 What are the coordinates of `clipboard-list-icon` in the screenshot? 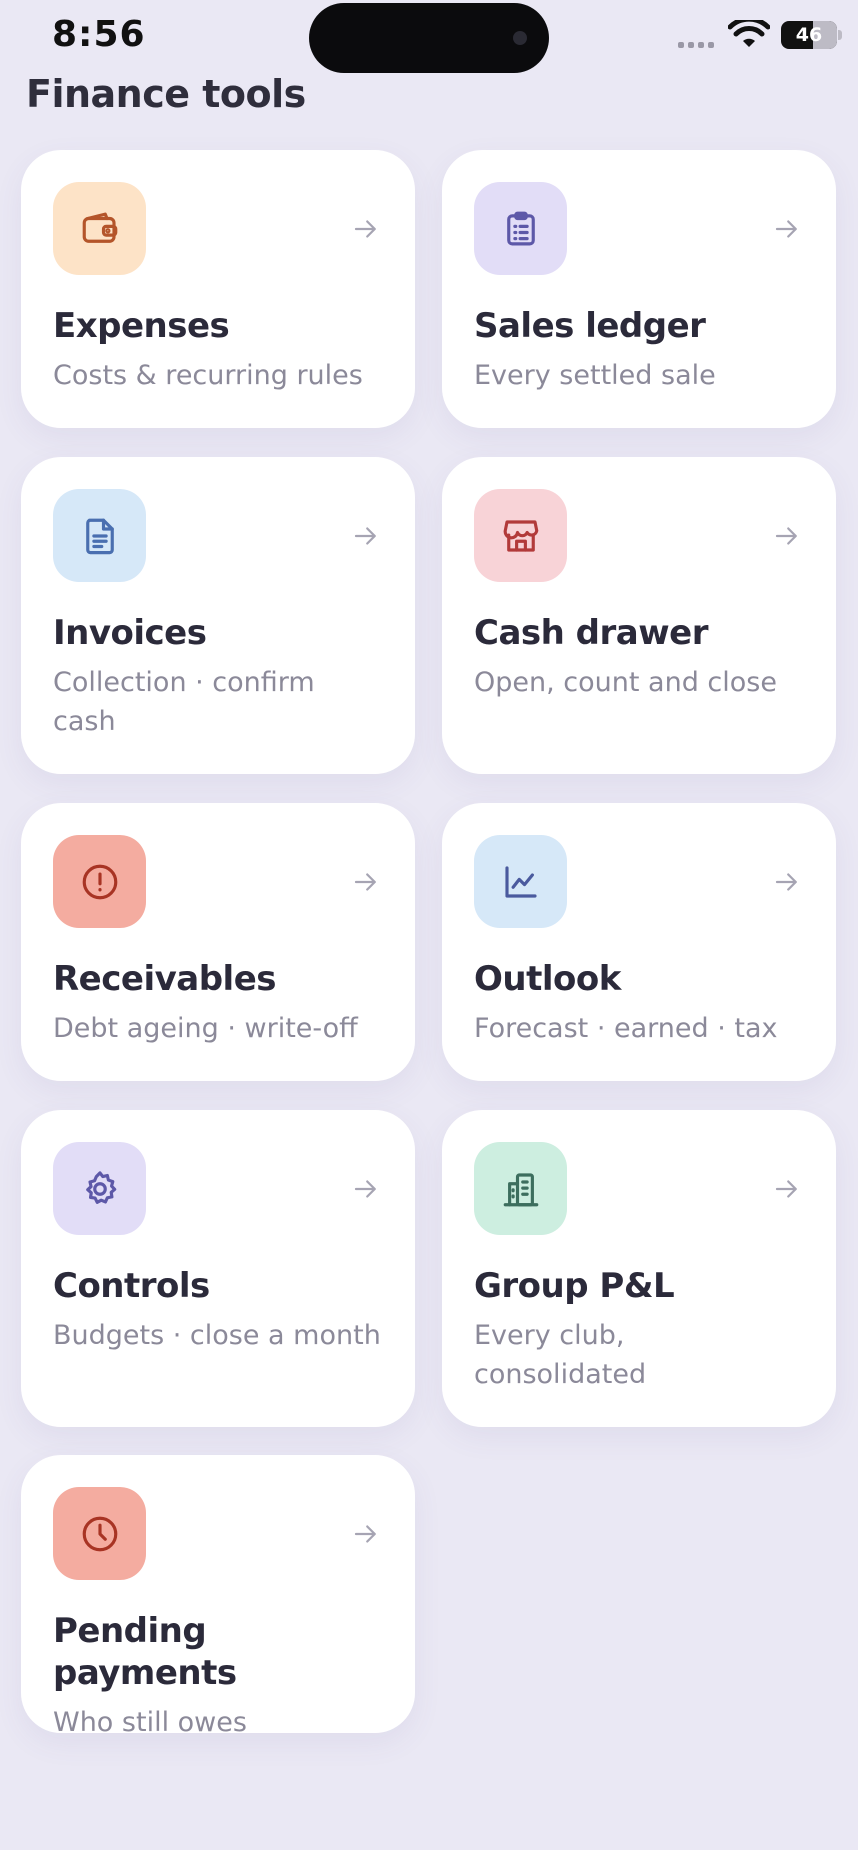 It's located at (520, 228).